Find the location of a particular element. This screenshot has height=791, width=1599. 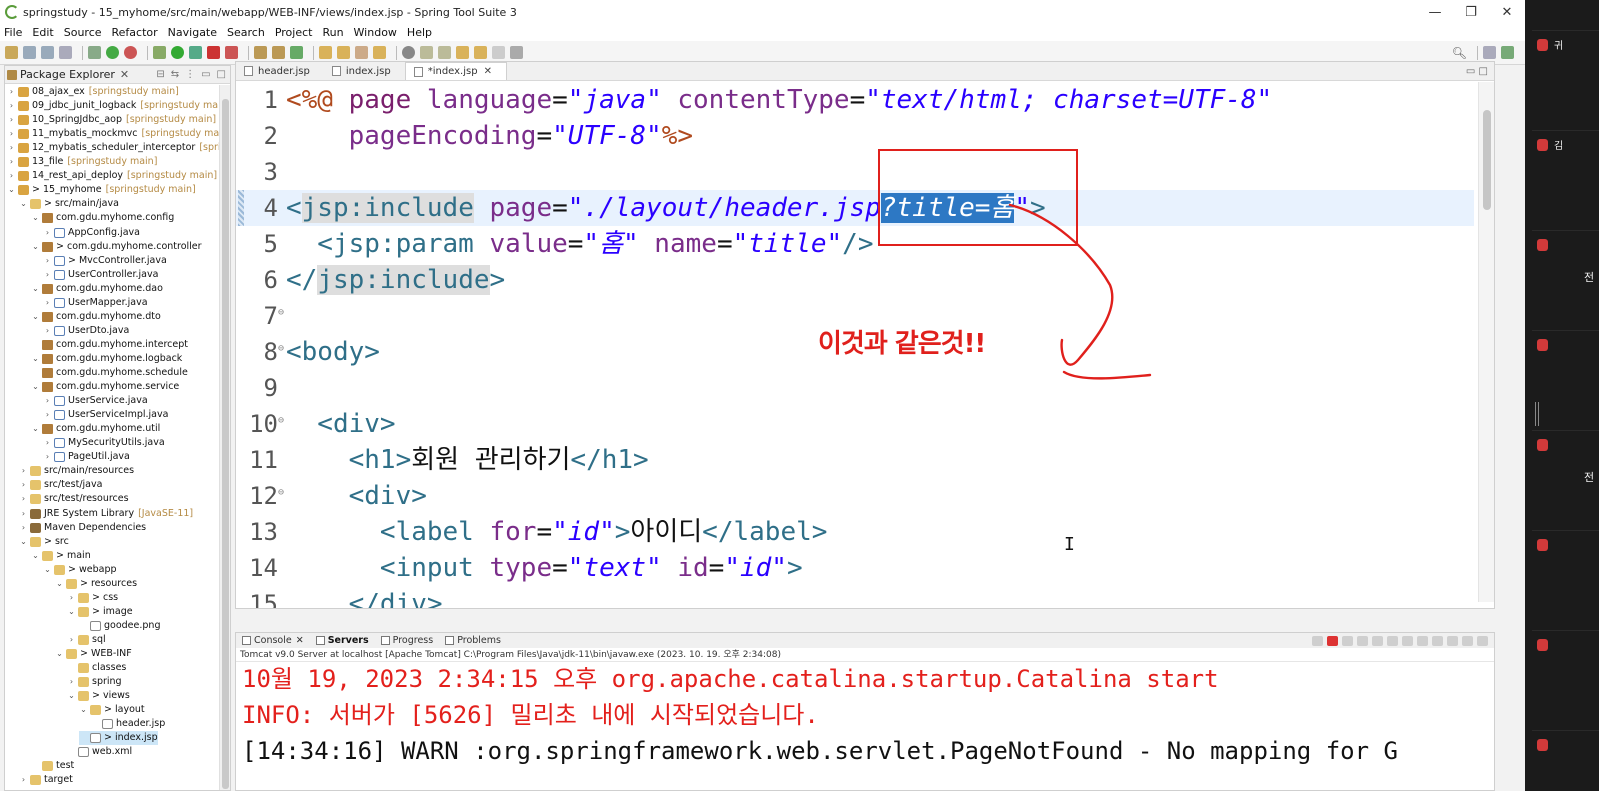

view-menu-icon: ⋮ is located at coordinates (190, 74).